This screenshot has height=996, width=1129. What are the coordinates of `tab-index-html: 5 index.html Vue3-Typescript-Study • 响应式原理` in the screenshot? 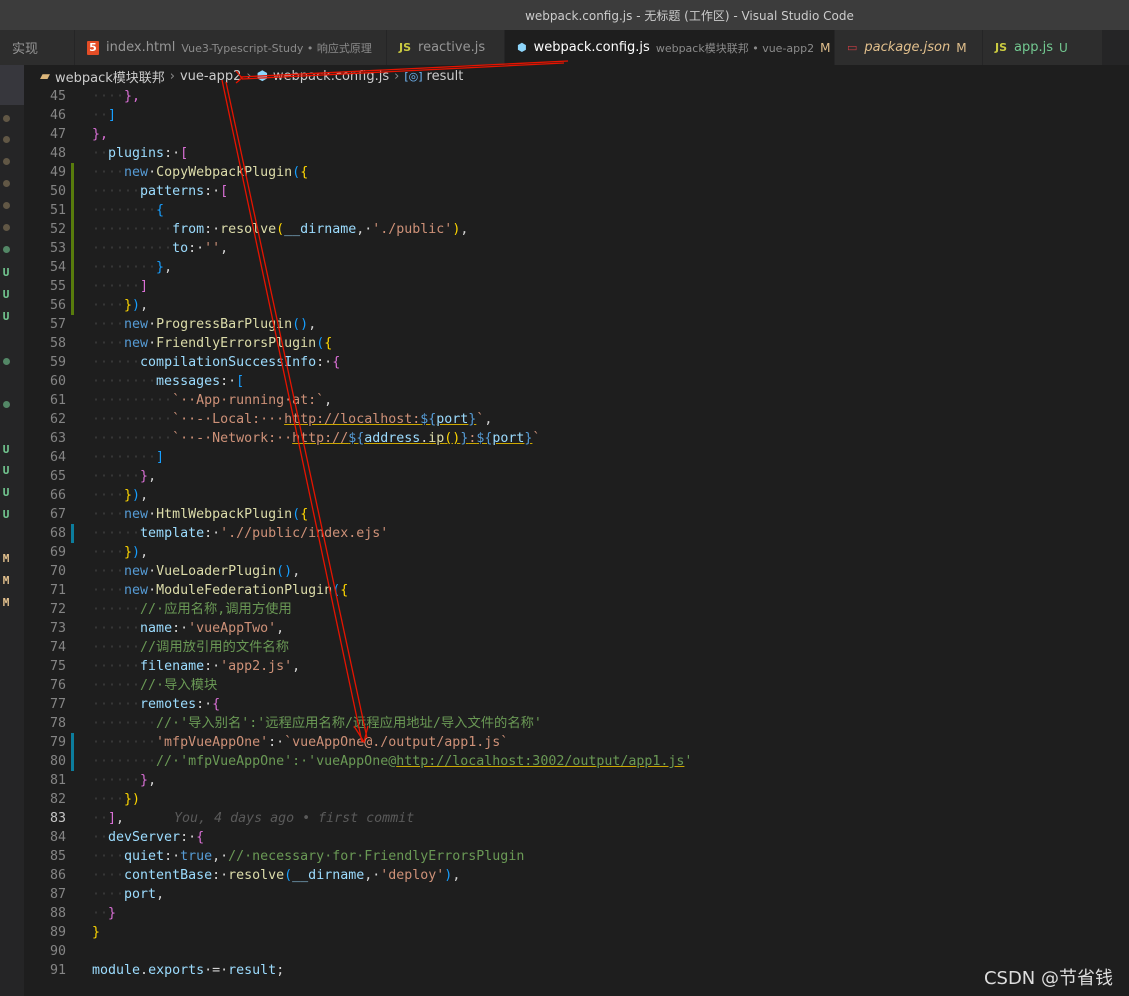 It's located at (231, 47).